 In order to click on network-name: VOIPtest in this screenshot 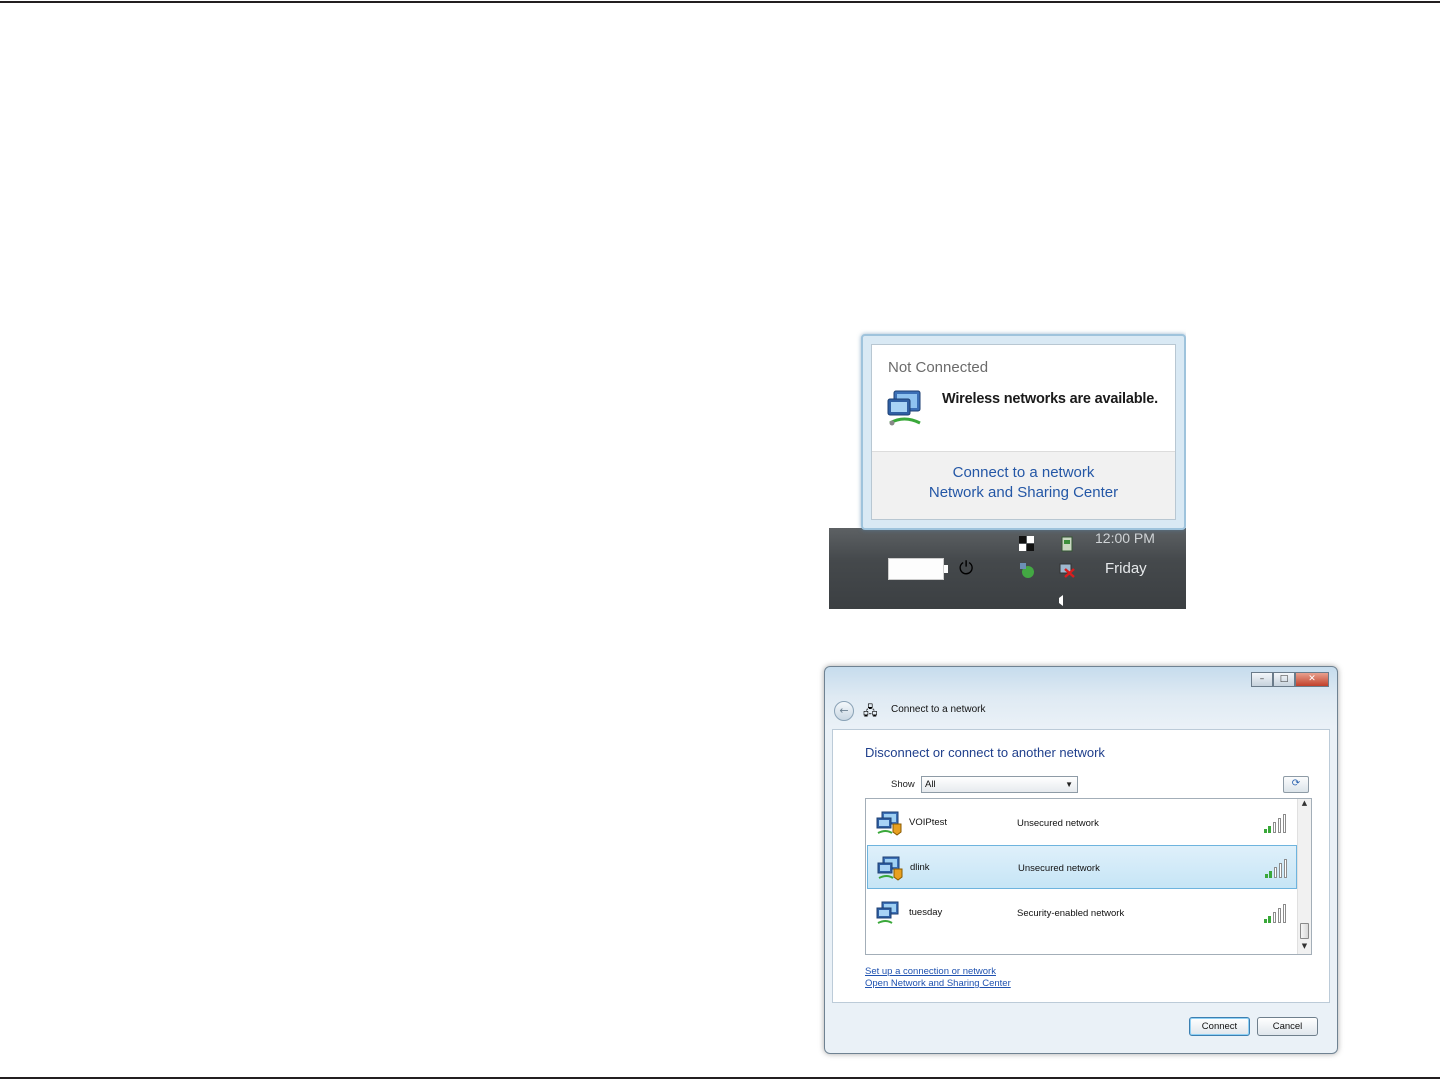, I will do `click(928, 822)`.